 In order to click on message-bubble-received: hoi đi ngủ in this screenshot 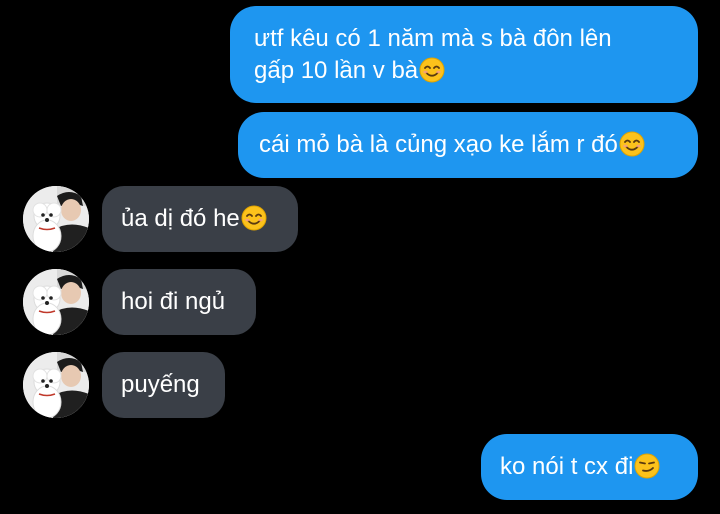, I will do `click(179, 302)`.